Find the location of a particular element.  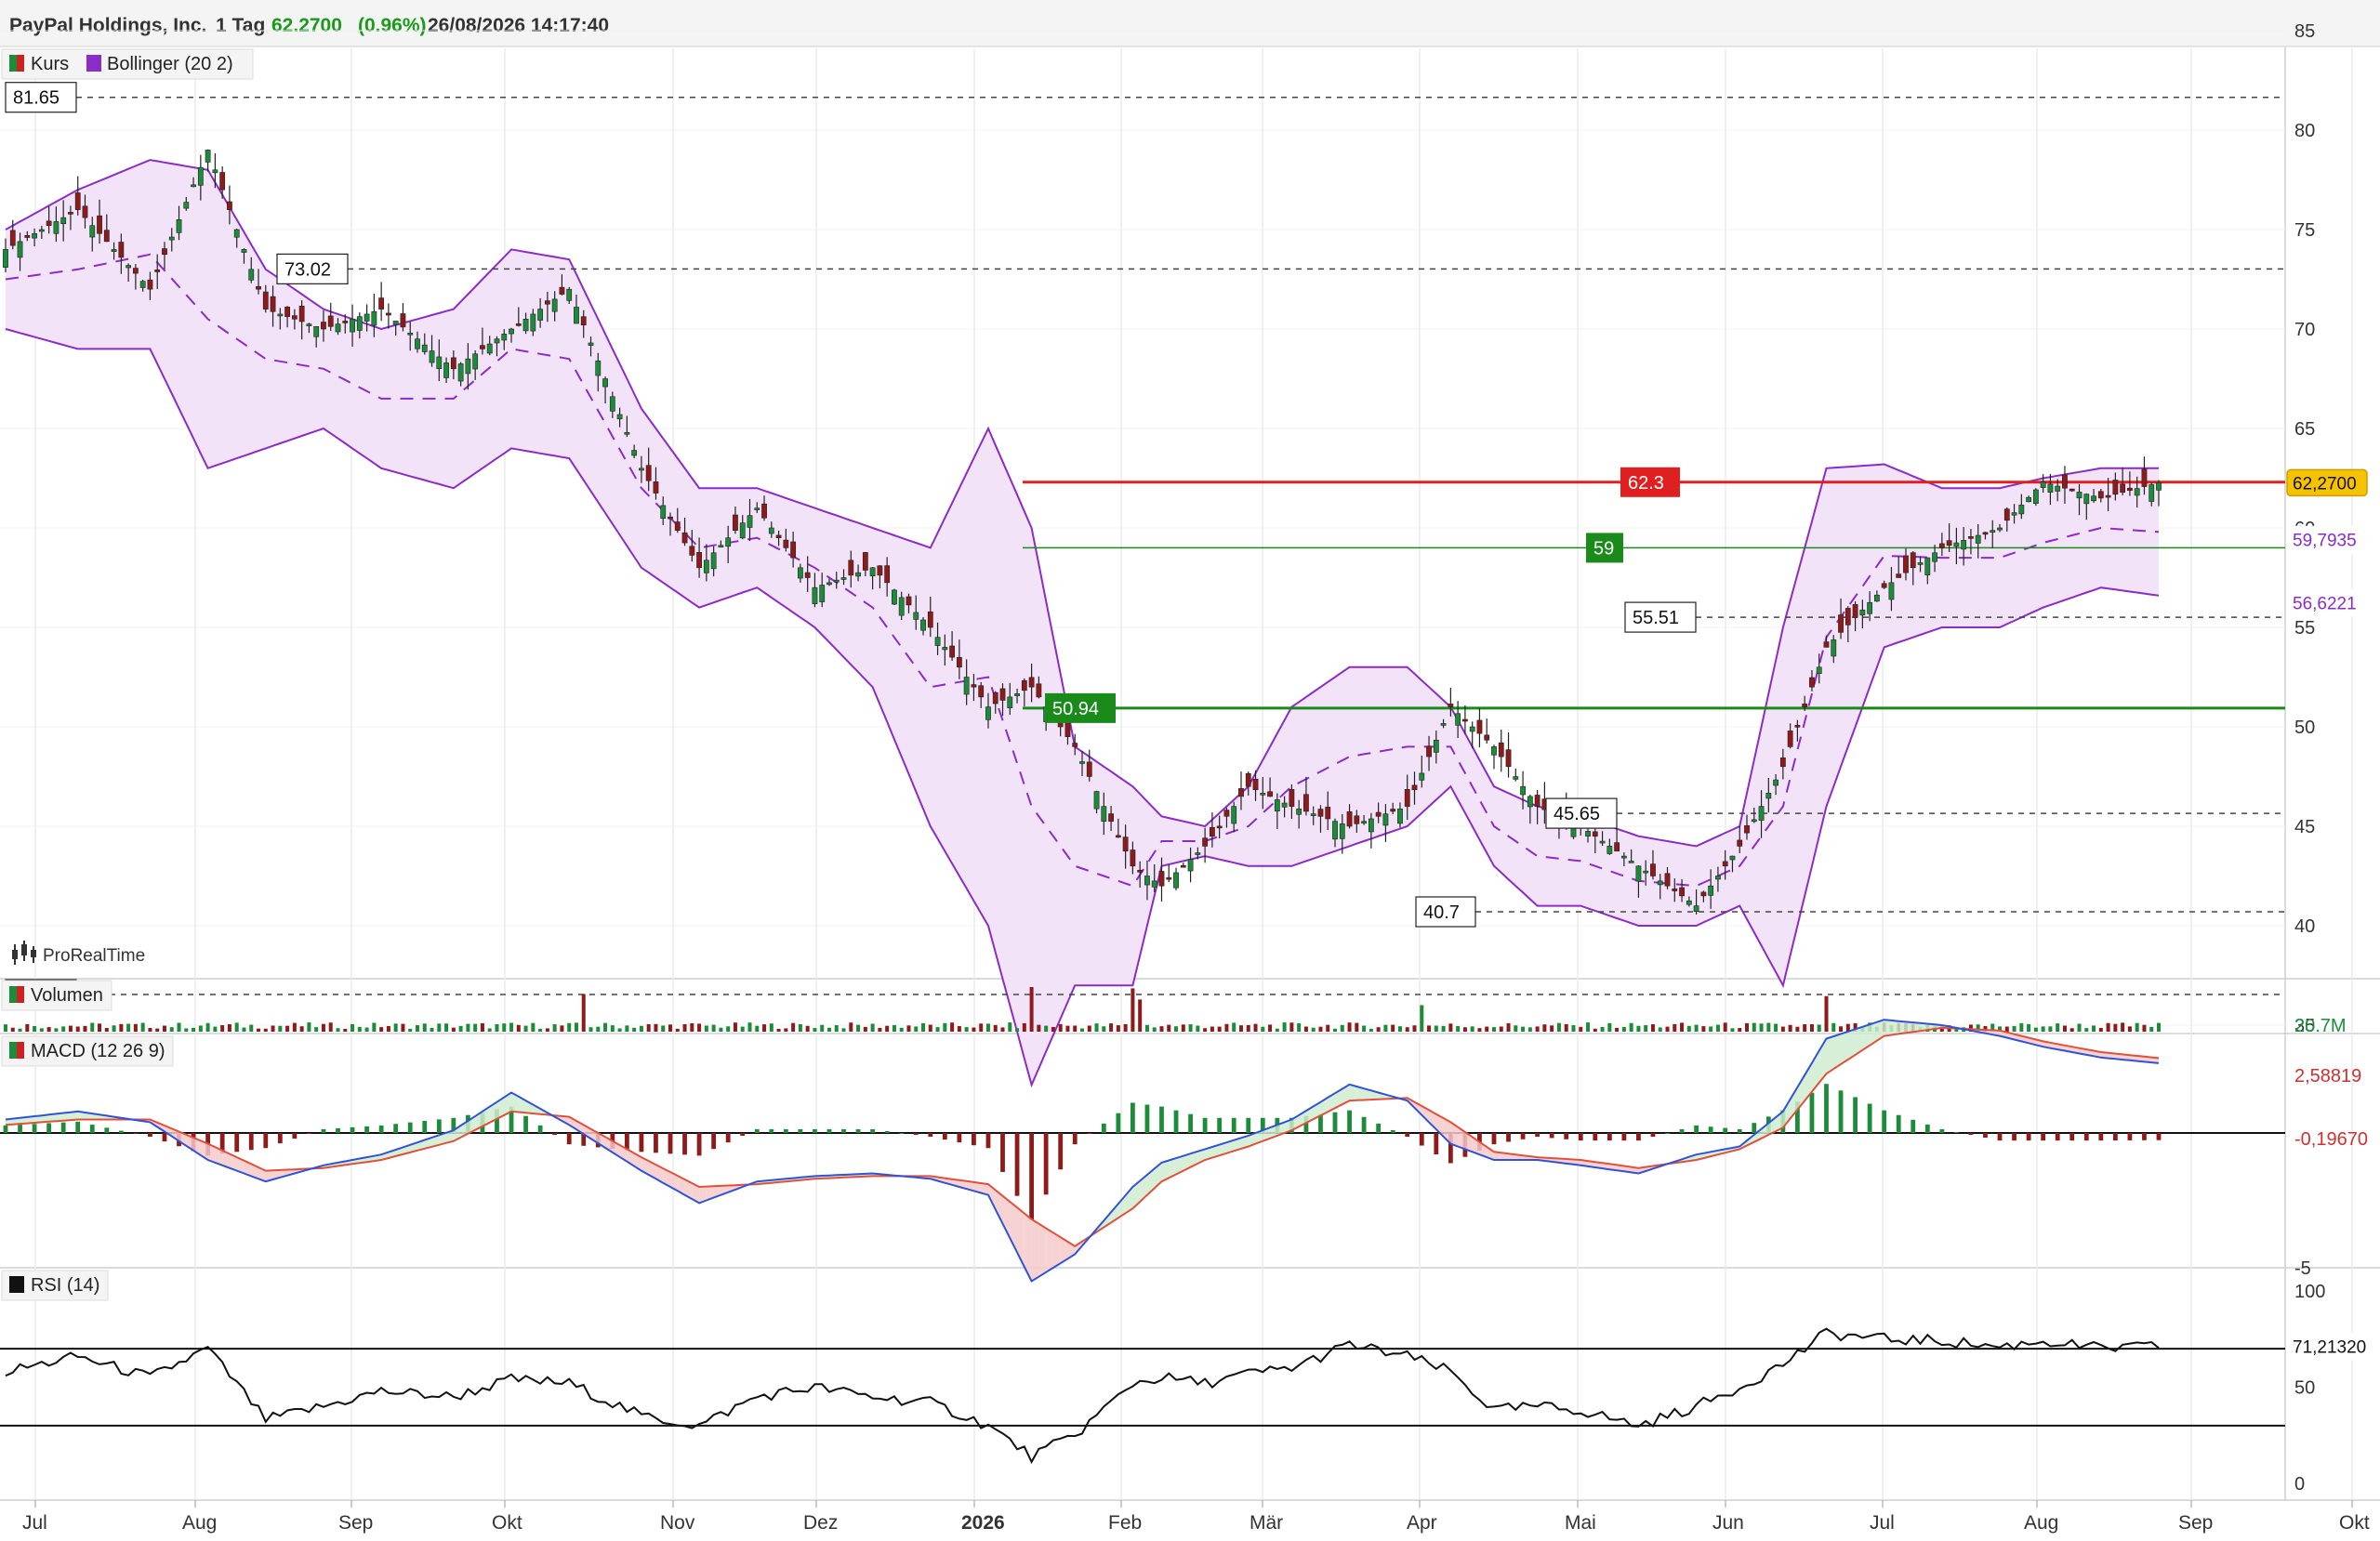

rsi-legend: RSI (14) is located at coordinates (55, 1285).